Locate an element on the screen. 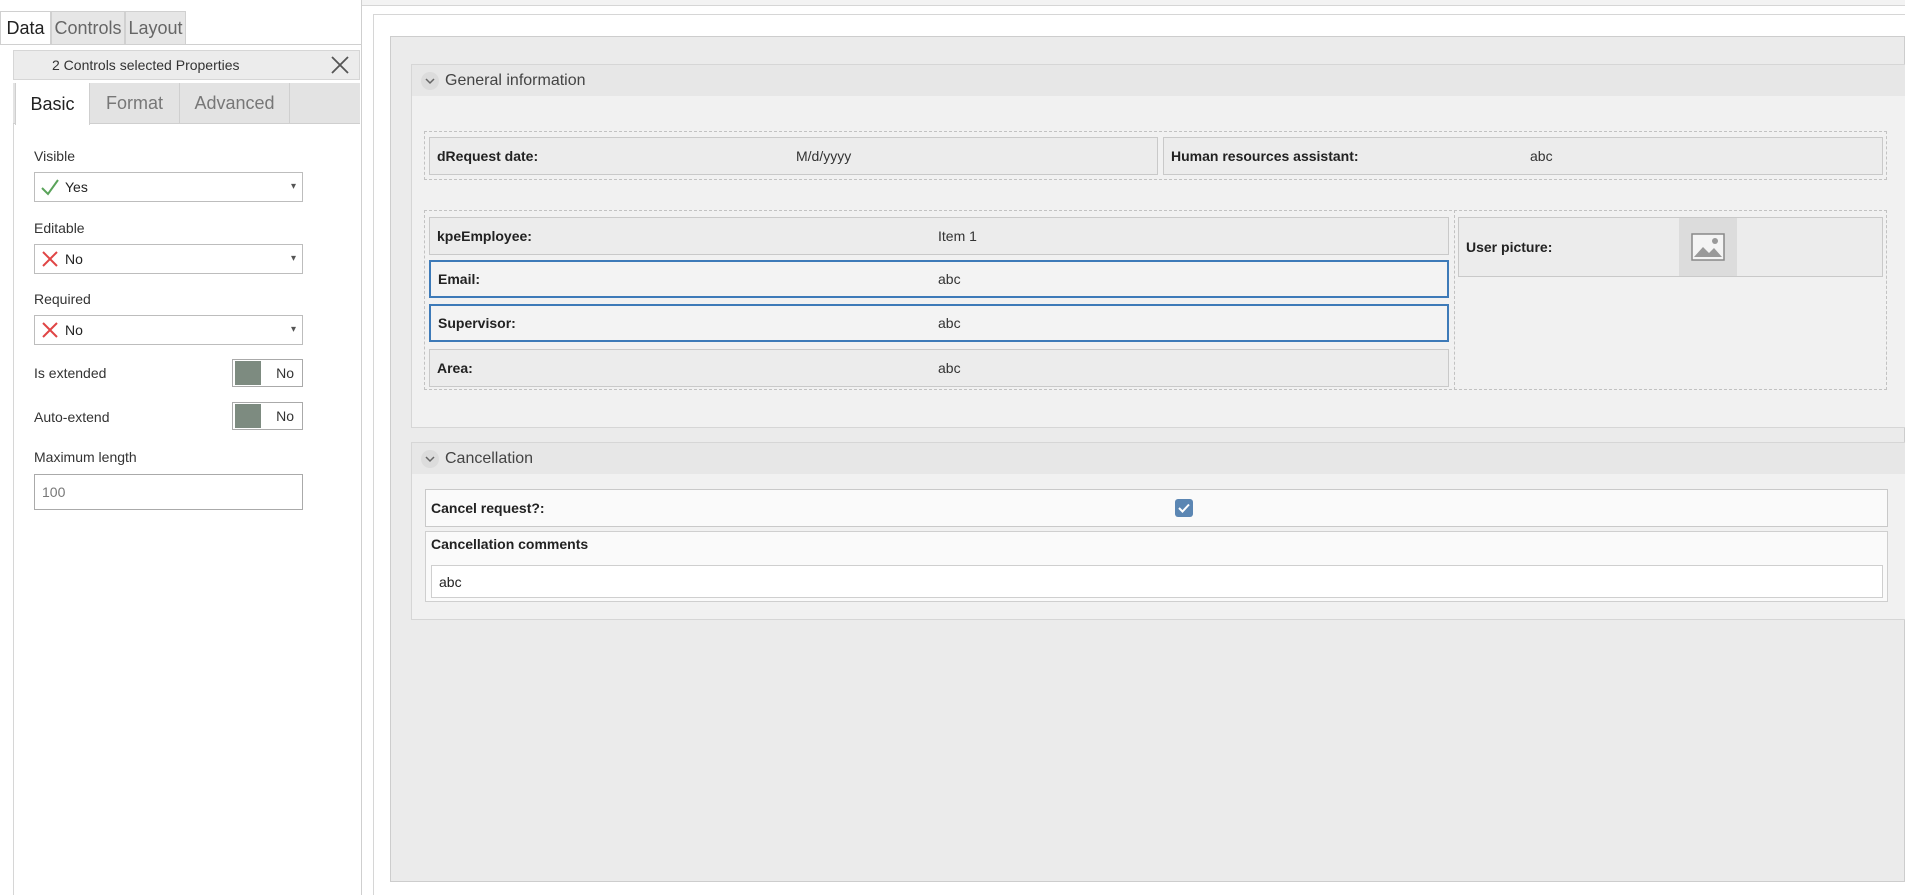 The height and width of the screenshot is (895, 1905). field-value: M/d/yyyy is located at coordinates (824, 156).